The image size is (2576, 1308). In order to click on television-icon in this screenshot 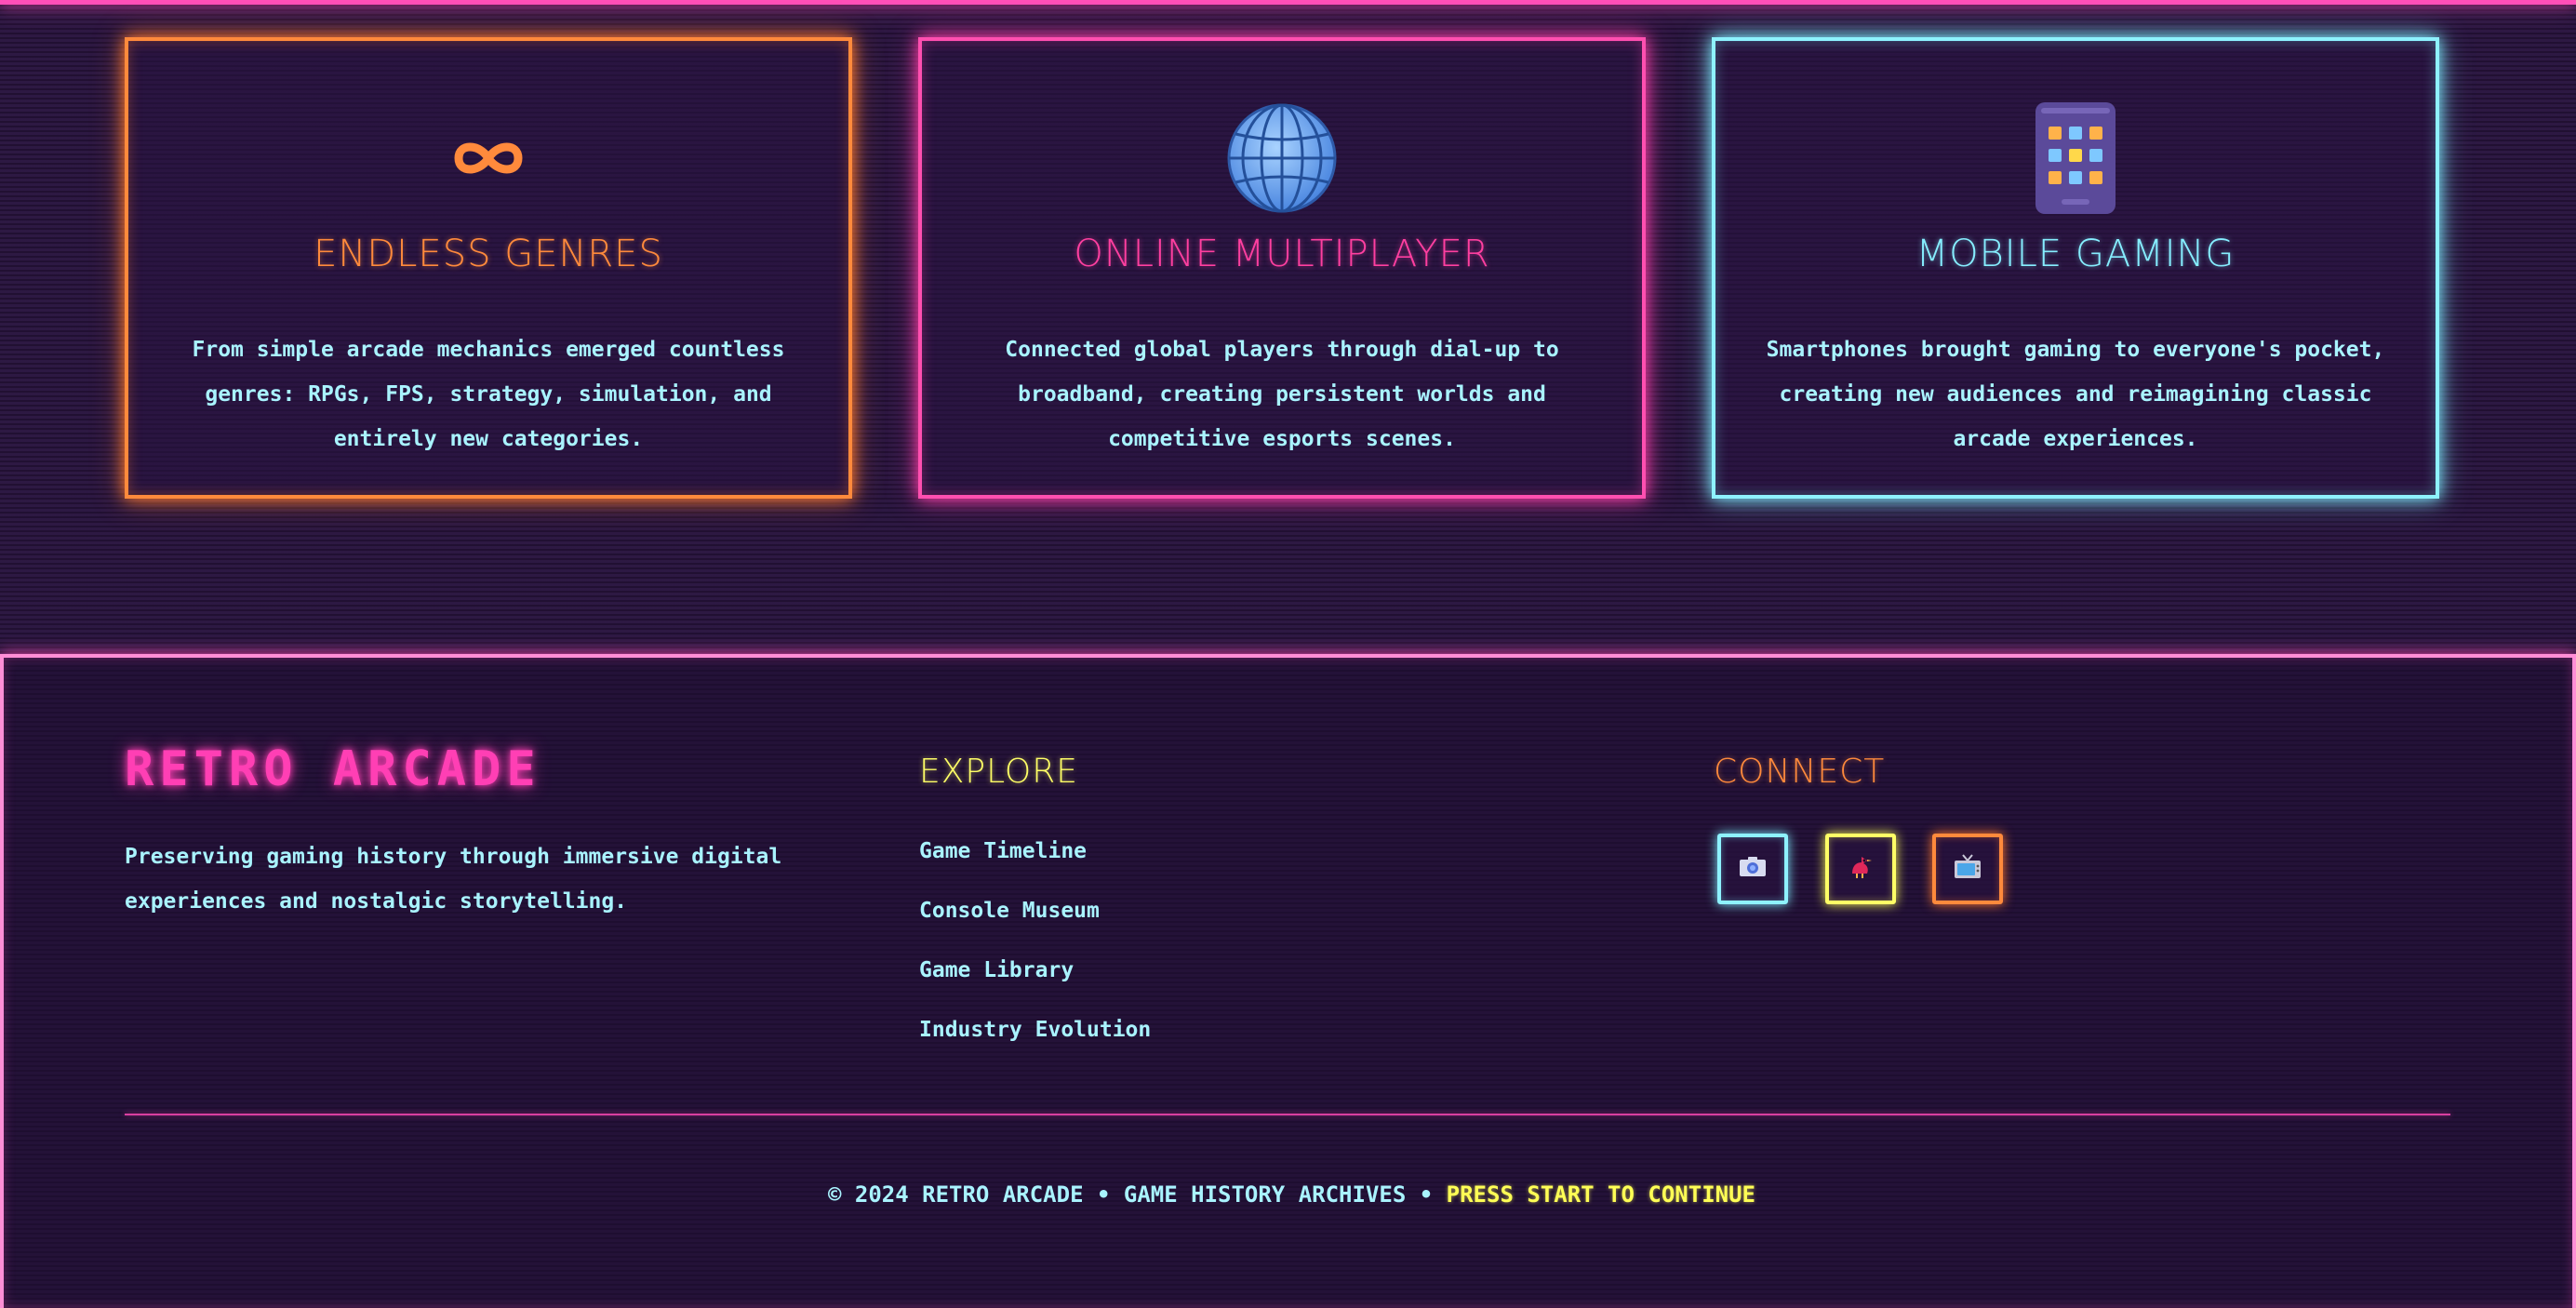, I will do `click(1968, 869)`.